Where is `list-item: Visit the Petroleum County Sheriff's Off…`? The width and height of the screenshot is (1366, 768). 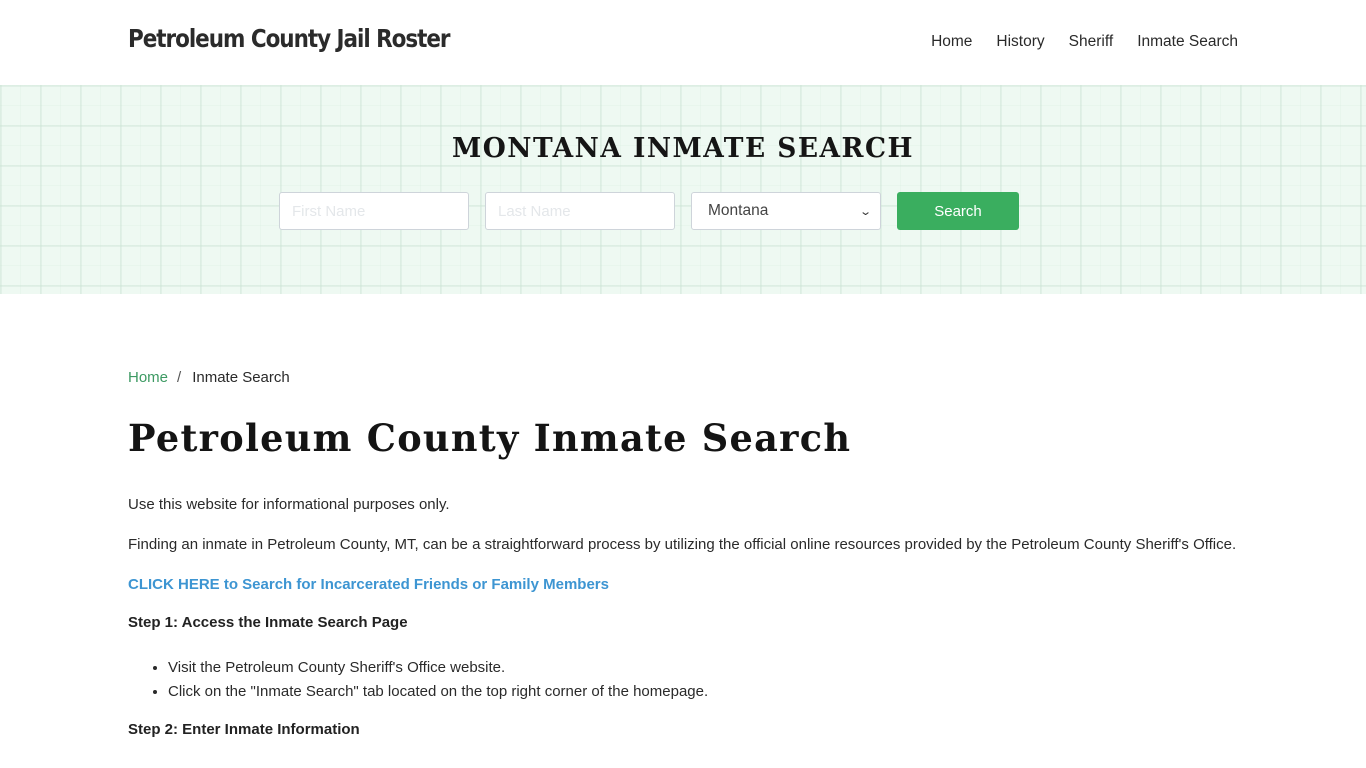 list-item: Visit the Petroleum County Sheriff's Off… is located at coordinates (703, 668).